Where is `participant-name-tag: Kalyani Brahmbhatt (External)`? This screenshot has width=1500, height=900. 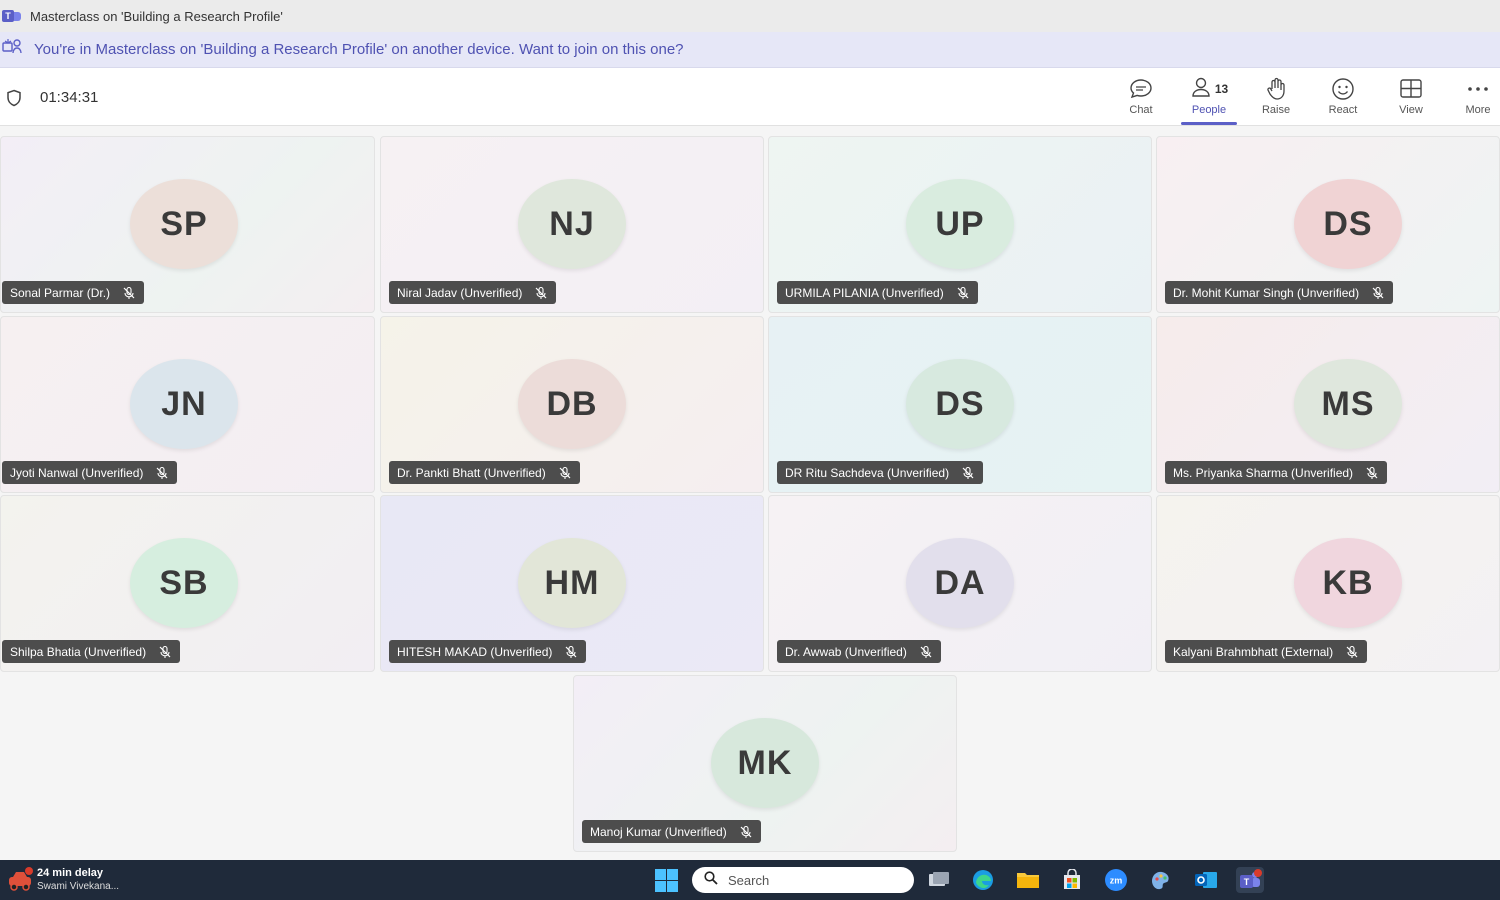 participant-name-tag: Kalyani Brahmbhatt (External) is located at coordinates (1266, 651).